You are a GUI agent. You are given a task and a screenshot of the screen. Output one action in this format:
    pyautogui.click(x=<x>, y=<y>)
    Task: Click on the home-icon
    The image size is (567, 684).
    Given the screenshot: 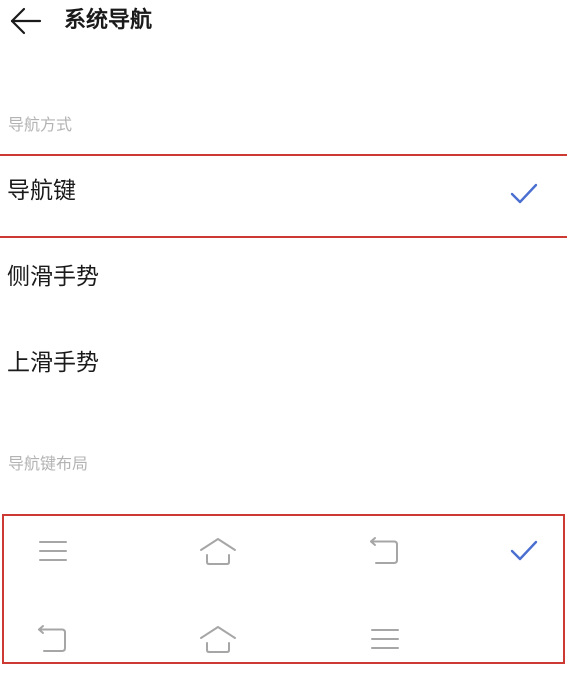 What is the action you would take?
    pyautogui.click(x=218, y=551)
    